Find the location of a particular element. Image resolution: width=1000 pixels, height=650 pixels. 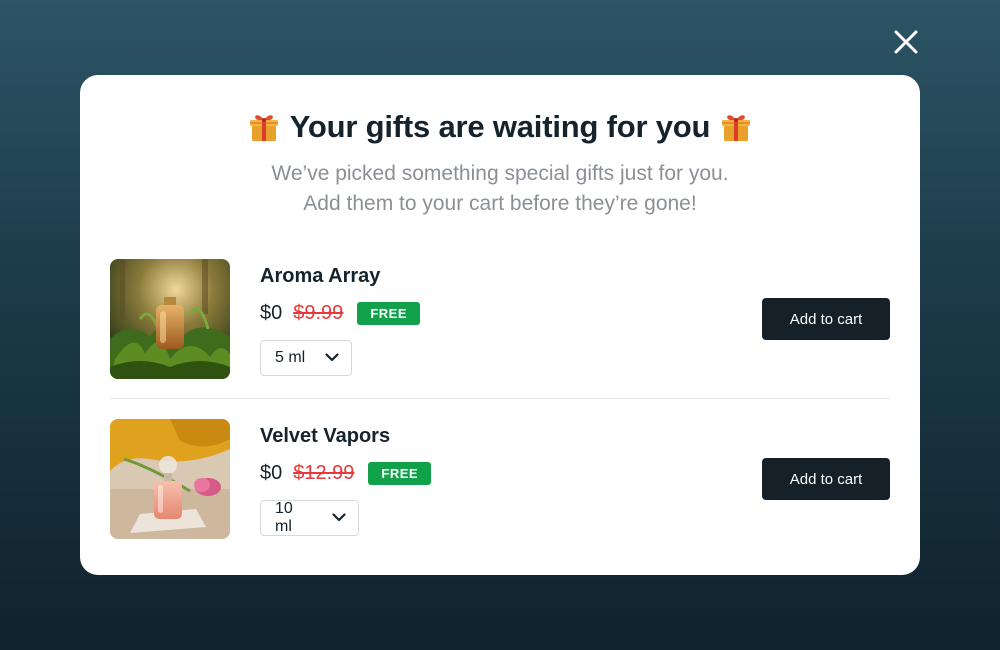

size-select: 10 ml is located at coordinates (309, 517).